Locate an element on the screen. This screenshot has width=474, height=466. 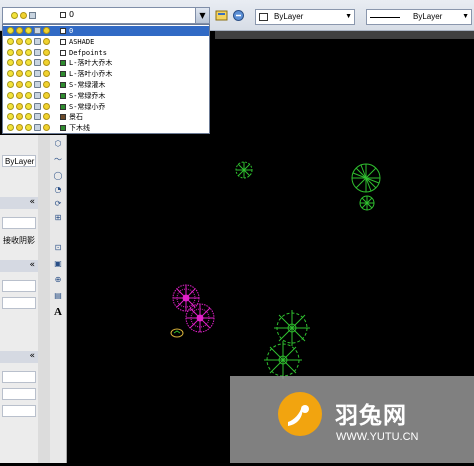
region-tool-icon: ⊕ is located at coordinates (58, 280).